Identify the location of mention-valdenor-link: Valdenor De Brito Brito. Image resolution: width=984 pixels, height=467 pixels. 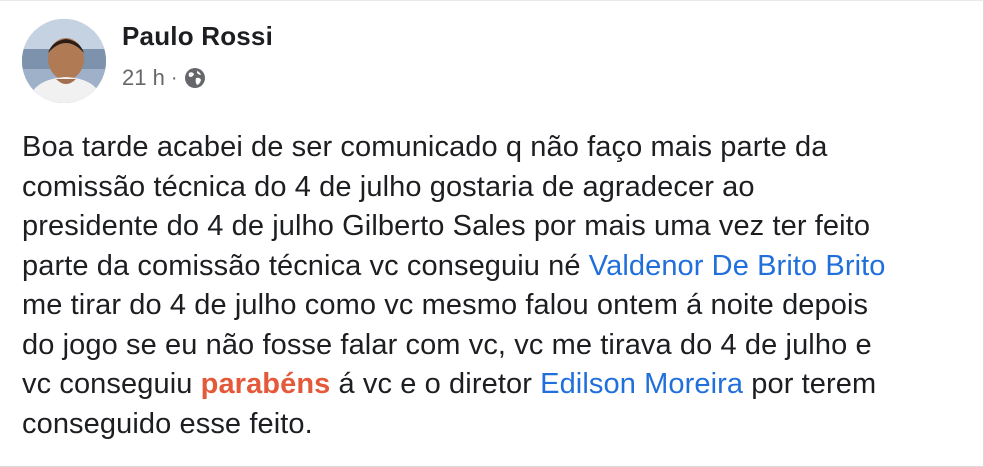
(737, 266).